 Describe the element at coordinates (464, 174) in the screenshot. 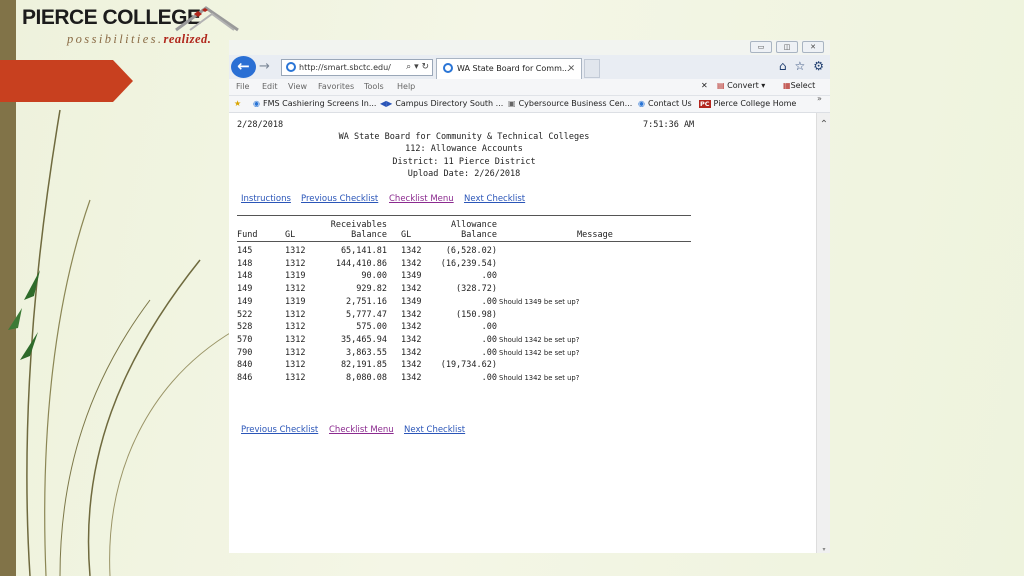

I see `report-upload-date: Upload Date: 2/26/2018` at that location.